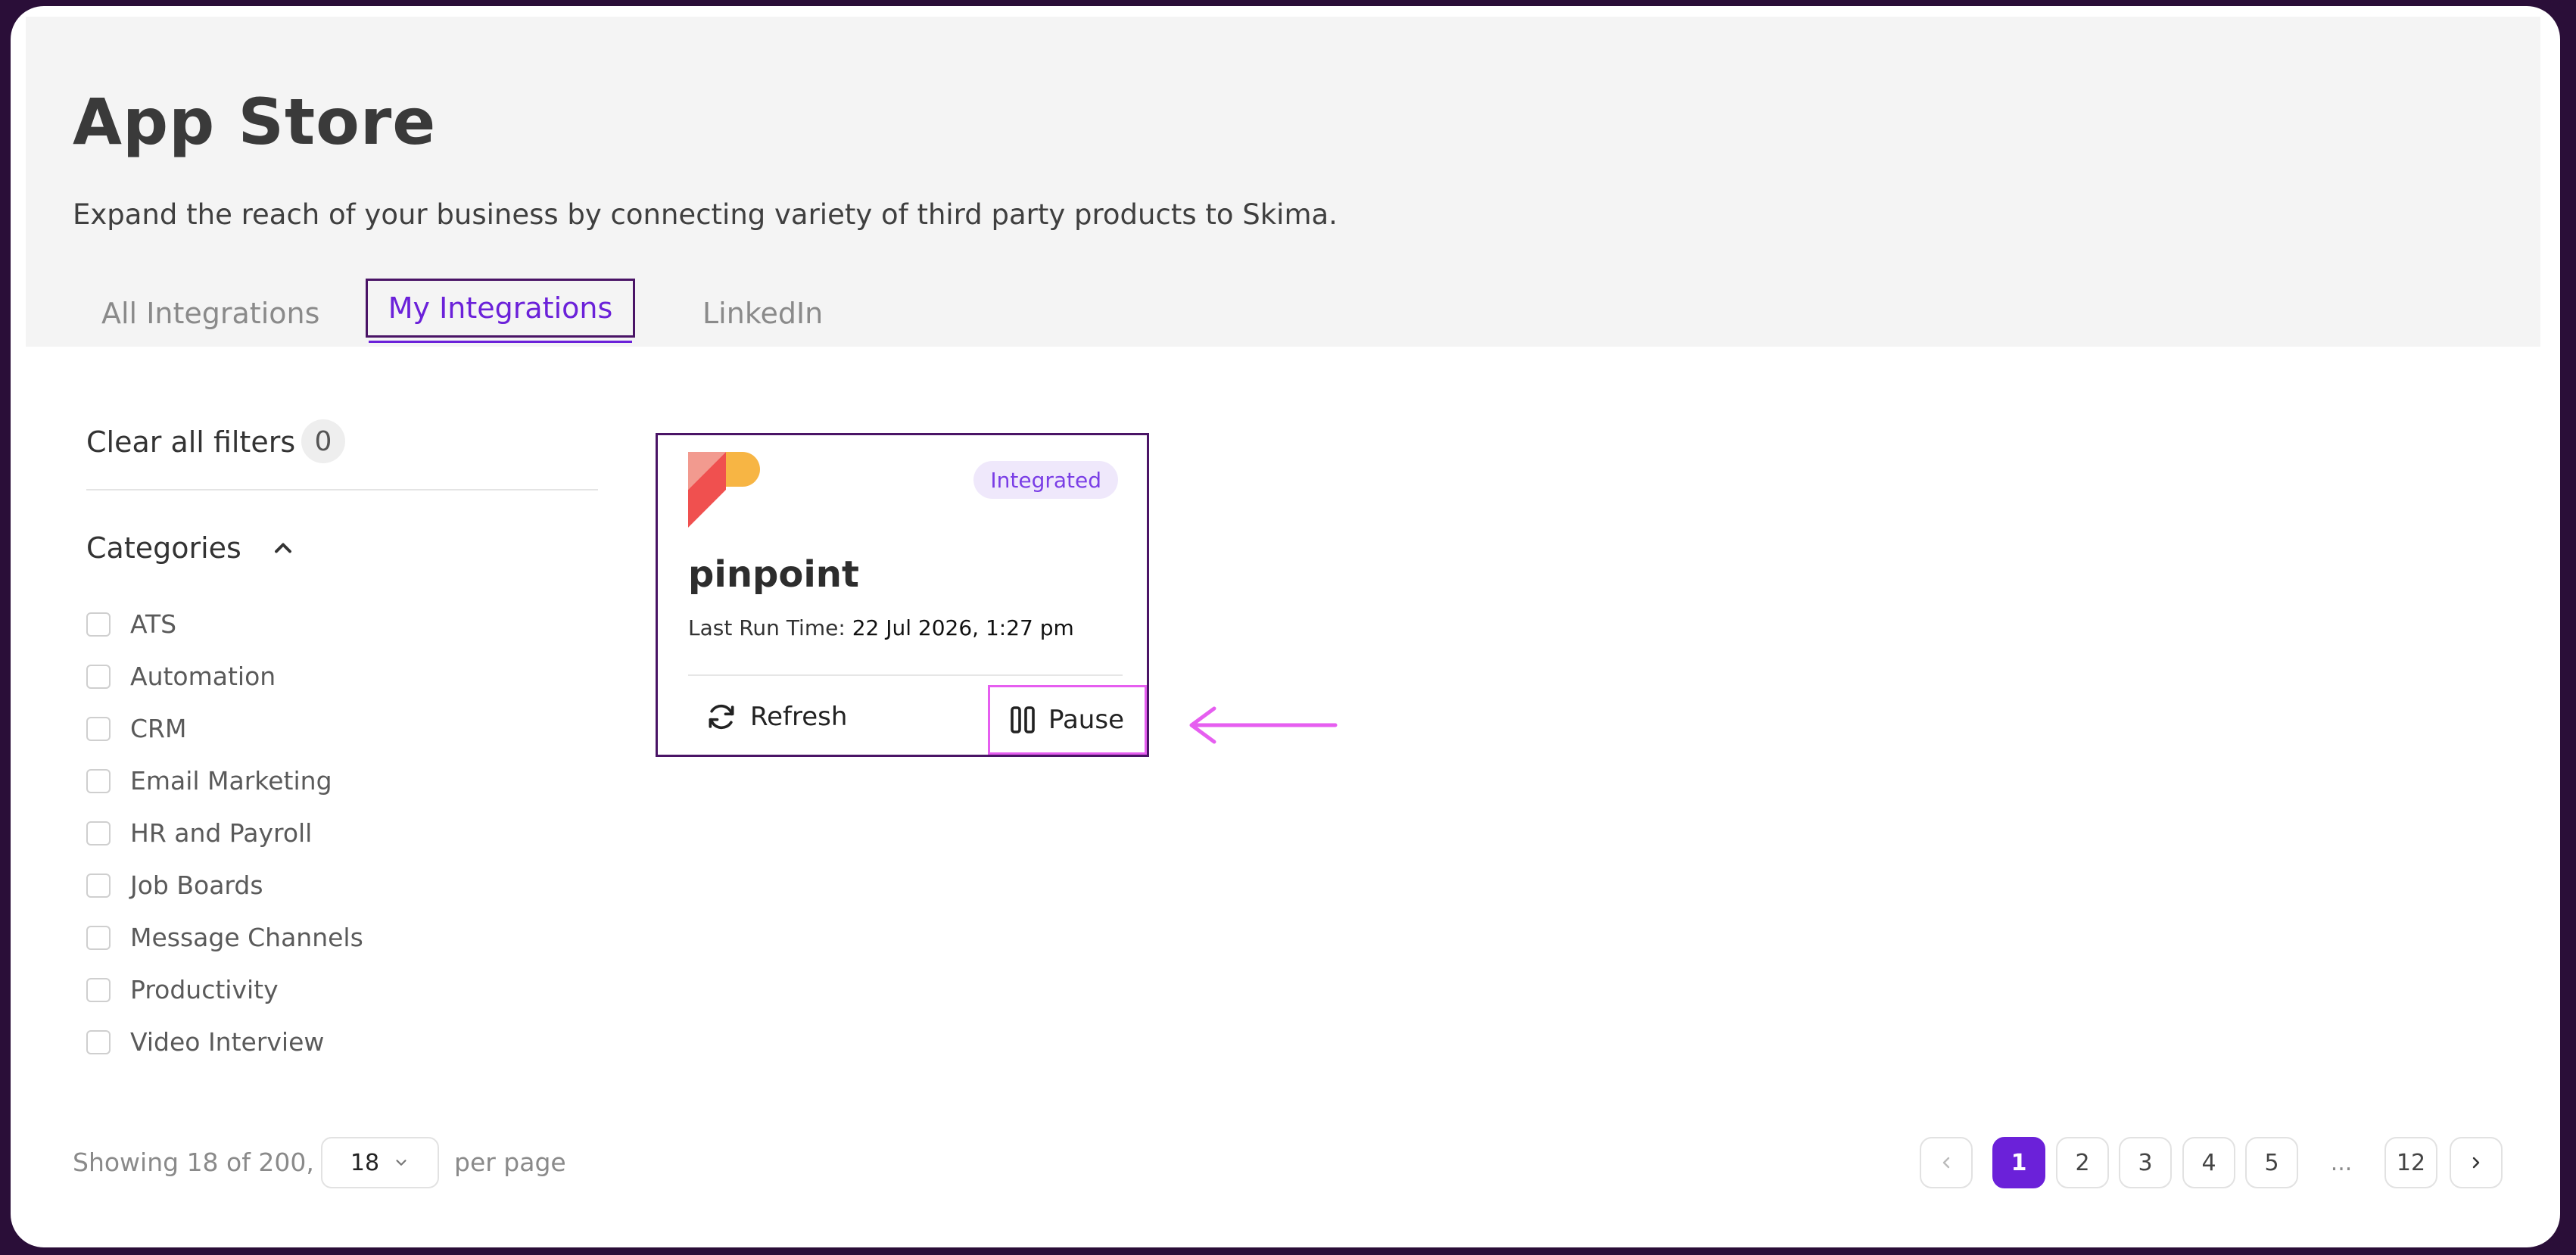  I want to click on category-item-video-interview: Video Interview, so click(224, 1042).